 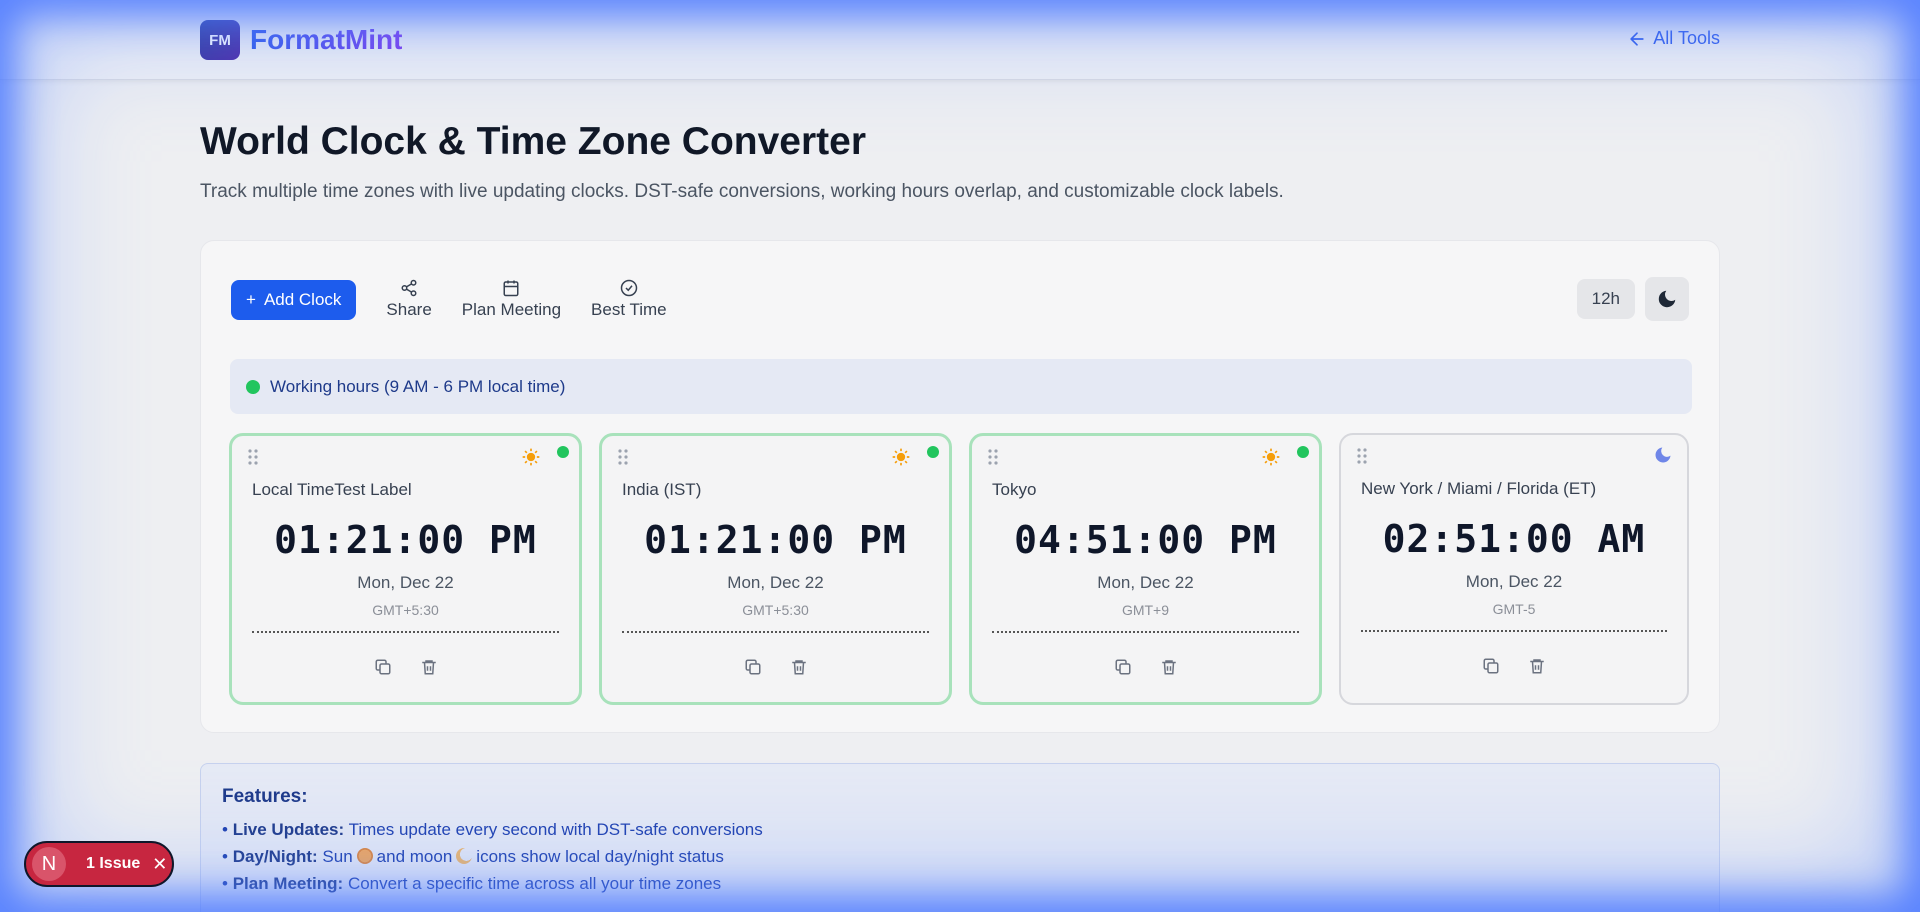 I want to click on clock-gmt-offset: GMT-5, so click(x=1514, y=609).